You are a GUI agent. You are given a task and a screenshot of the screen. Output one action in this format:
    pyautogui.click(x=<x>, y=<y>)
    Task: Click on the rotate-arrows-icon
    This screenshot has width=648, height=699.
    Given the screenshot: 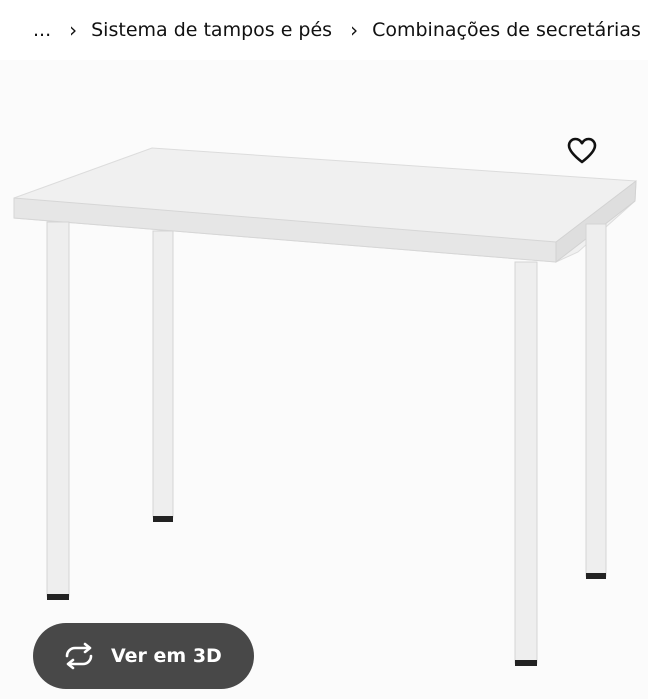 What is the action you would take?
    pyautogui.click(x=79, y=656)
    